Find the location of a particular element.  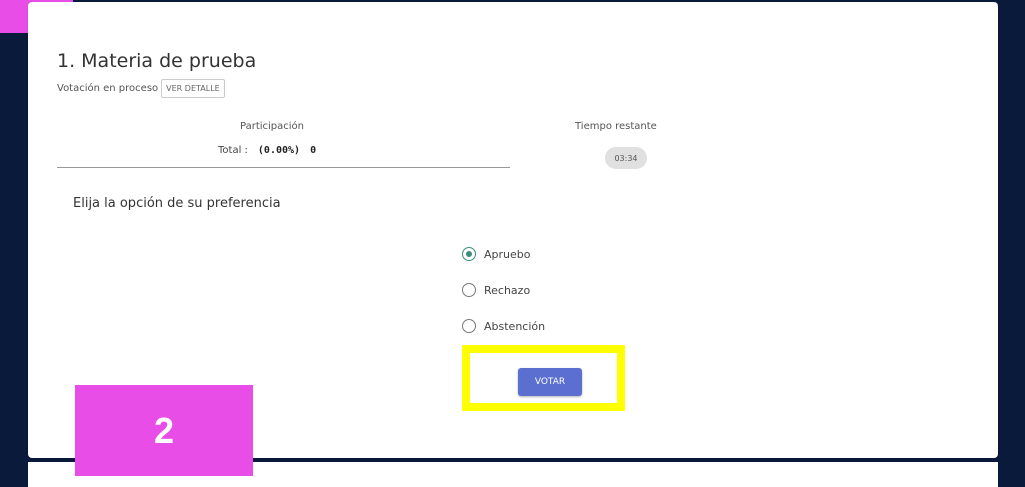

time-remaining-label: Tiempo restante is located at coordinates (616, 126).